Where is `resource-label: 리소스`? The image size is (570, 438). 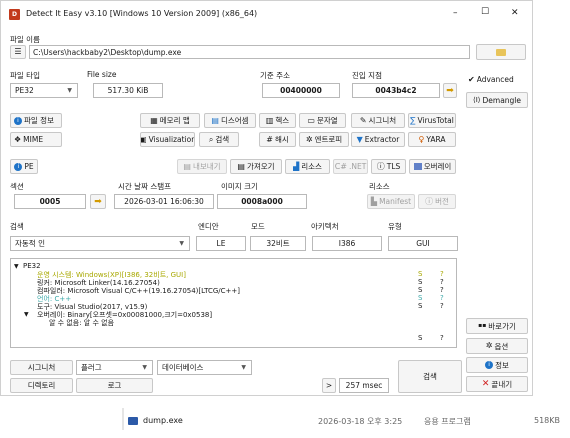
resource-label: 리소스 is located at coordinates (311, 166).